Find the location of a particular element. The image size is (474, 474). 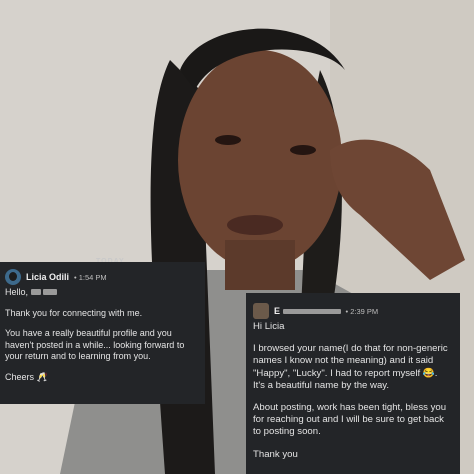

greeting: Hello, is located at coordinates (102, 293).